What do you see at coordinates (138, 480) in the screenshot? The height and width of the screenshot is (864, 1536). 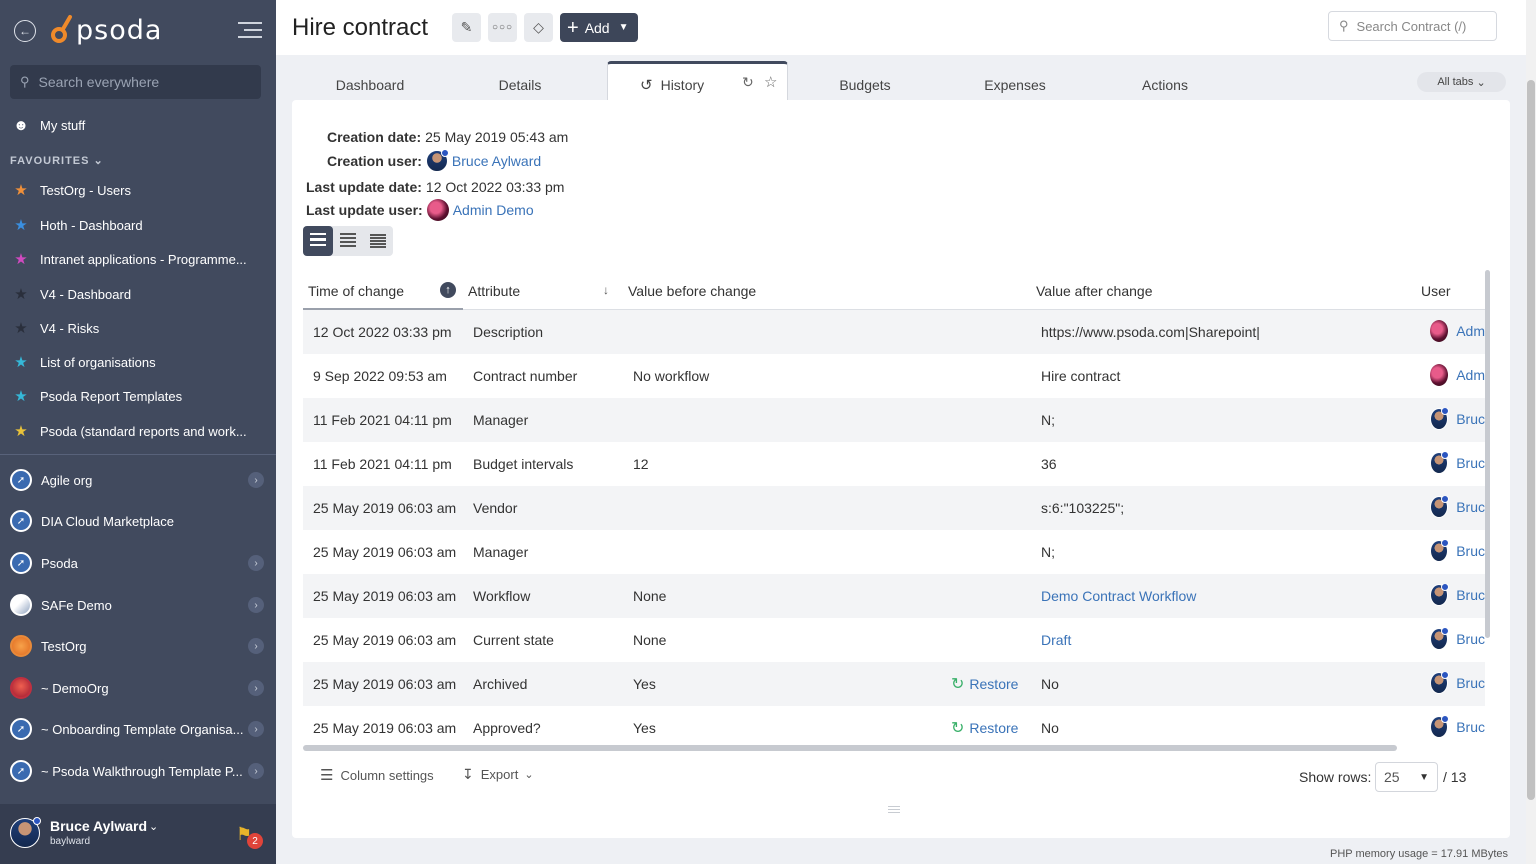 I see `org-item-agile-org: ➚ Agile org ›` at bounding box center [138, 480].